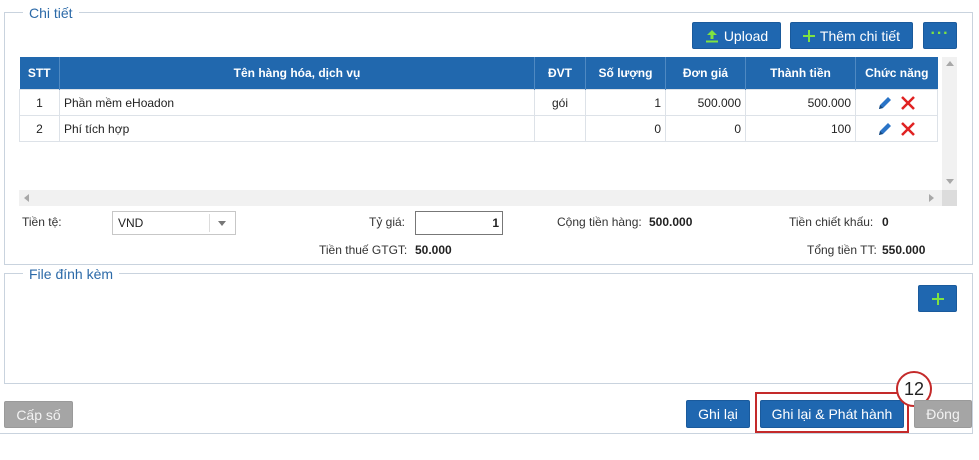 Image resolution: width=979 pixels, height=460 pixels. I want to click on col-header-amount: Thành tiền, so click(800, 73).